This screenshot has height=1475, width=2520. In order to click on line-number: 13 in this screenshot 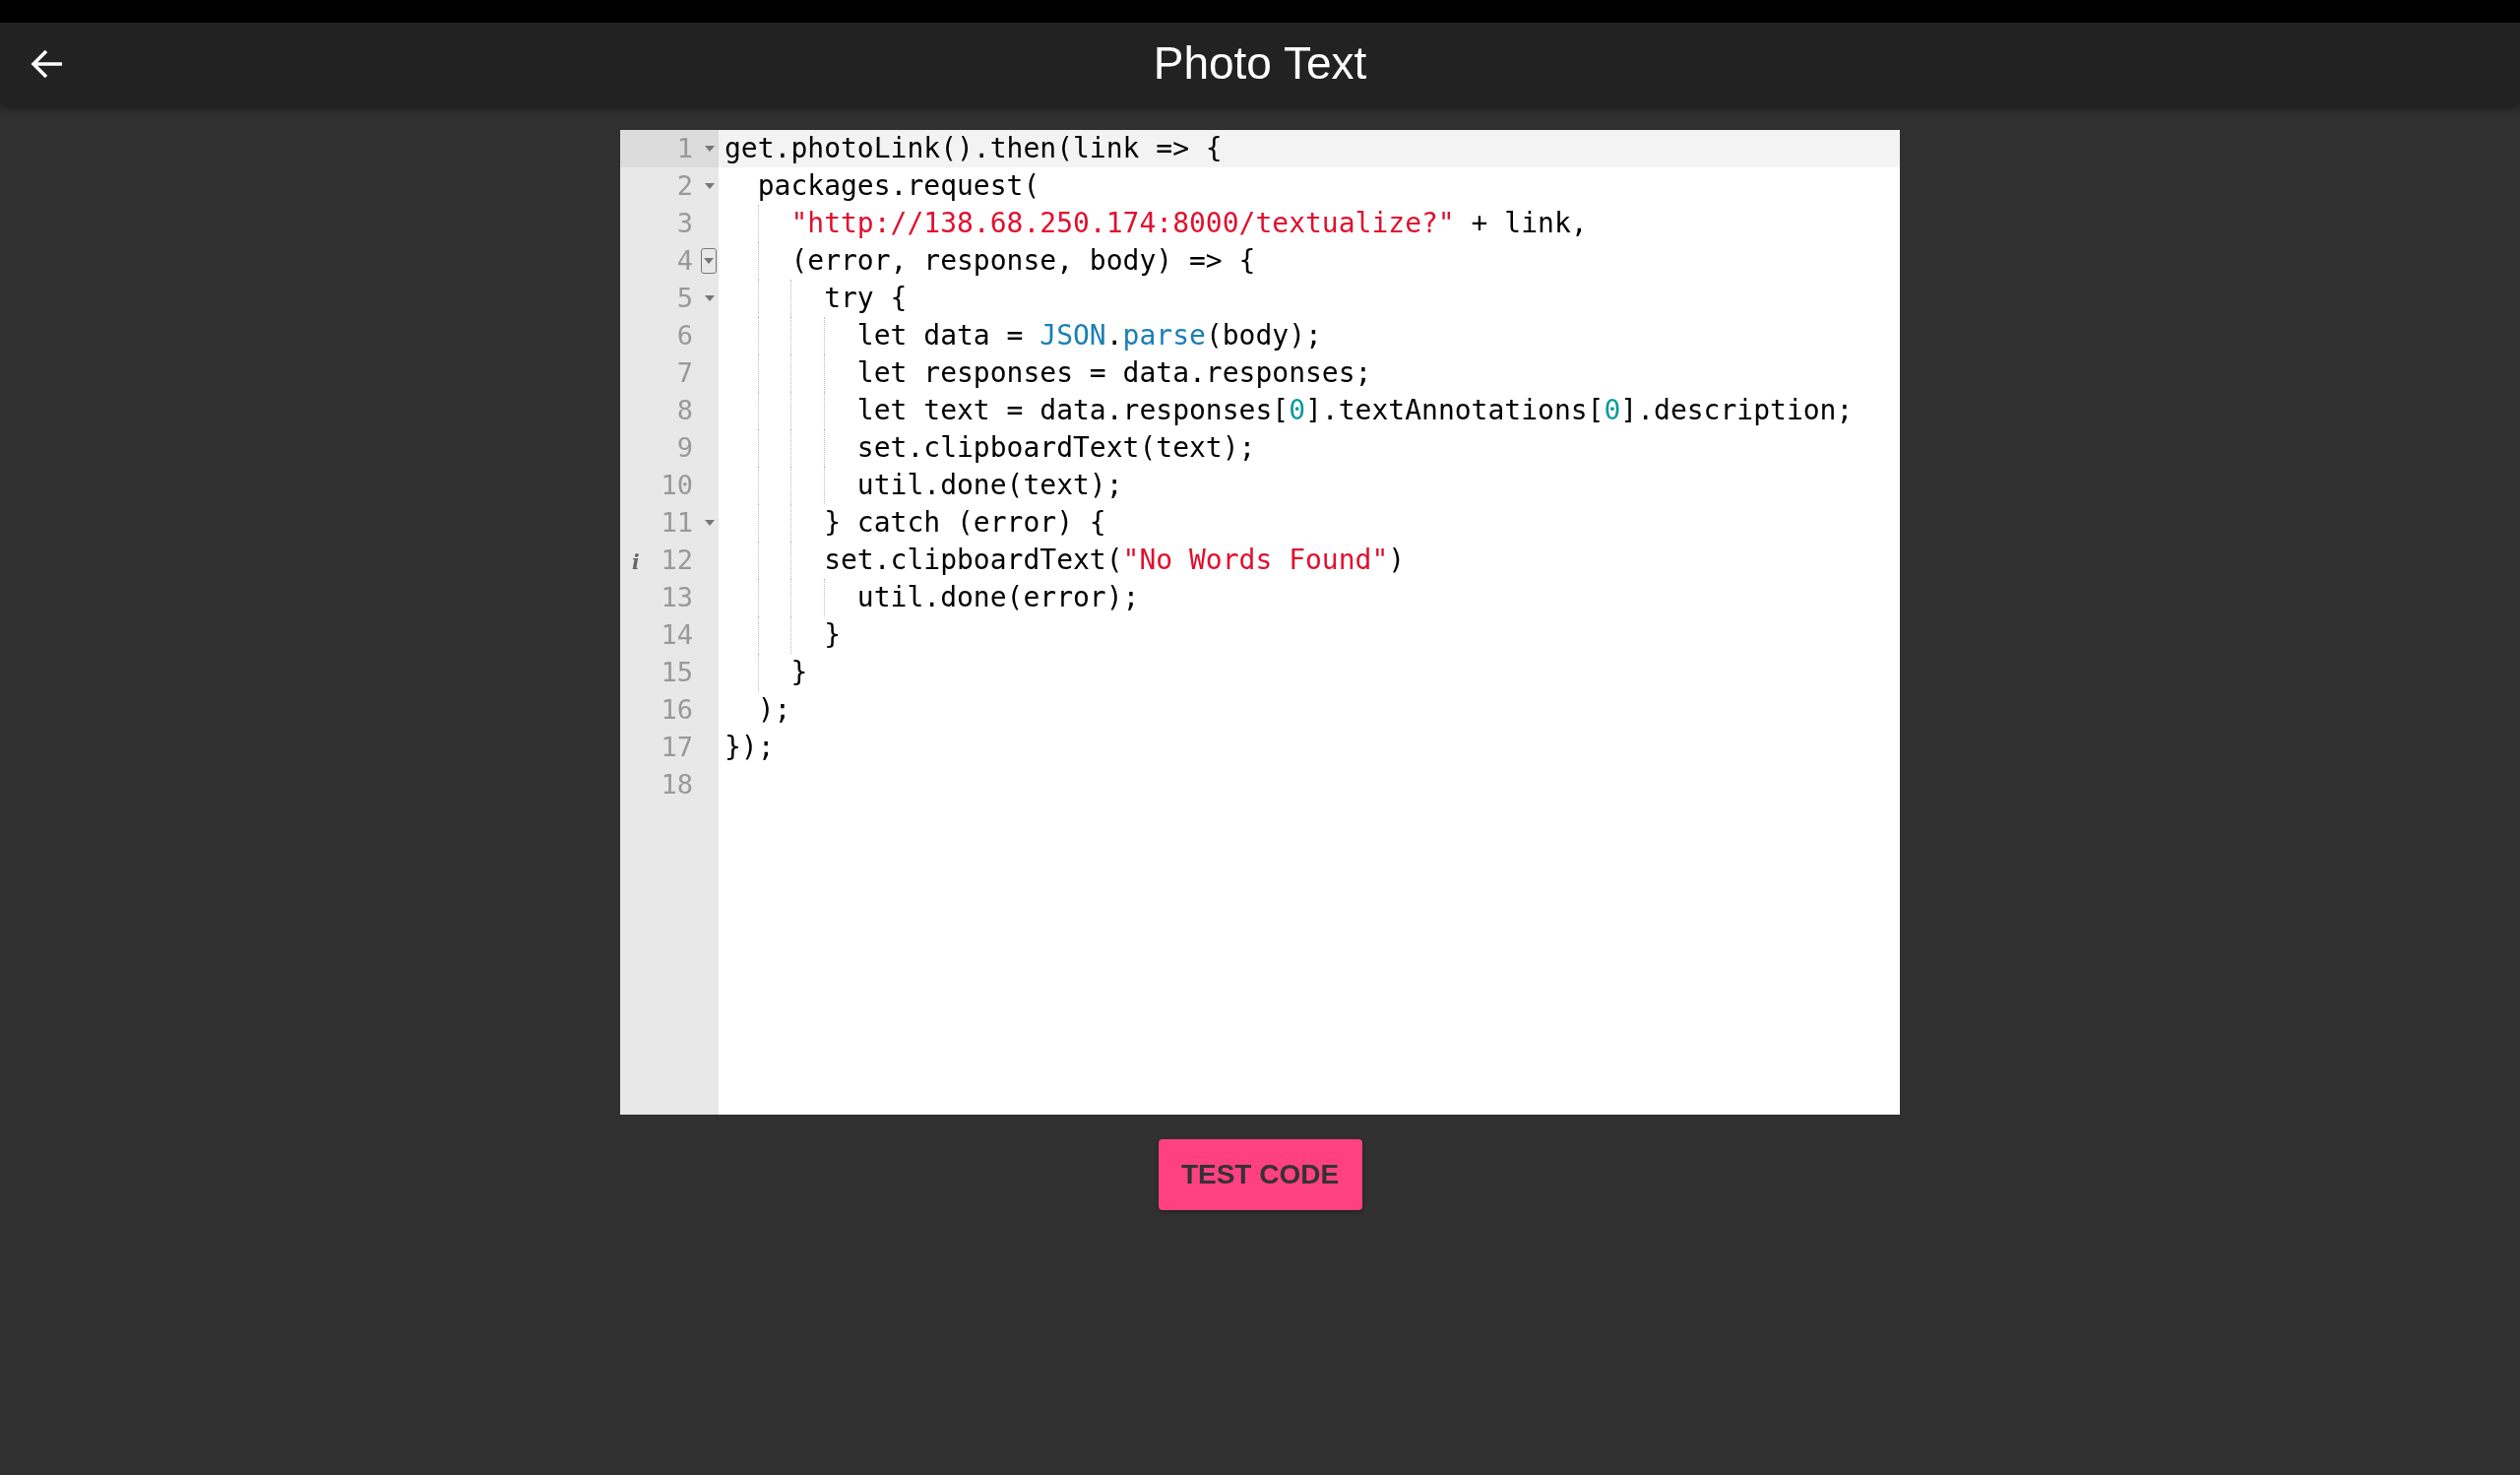, I will do `click(677, 597)`.